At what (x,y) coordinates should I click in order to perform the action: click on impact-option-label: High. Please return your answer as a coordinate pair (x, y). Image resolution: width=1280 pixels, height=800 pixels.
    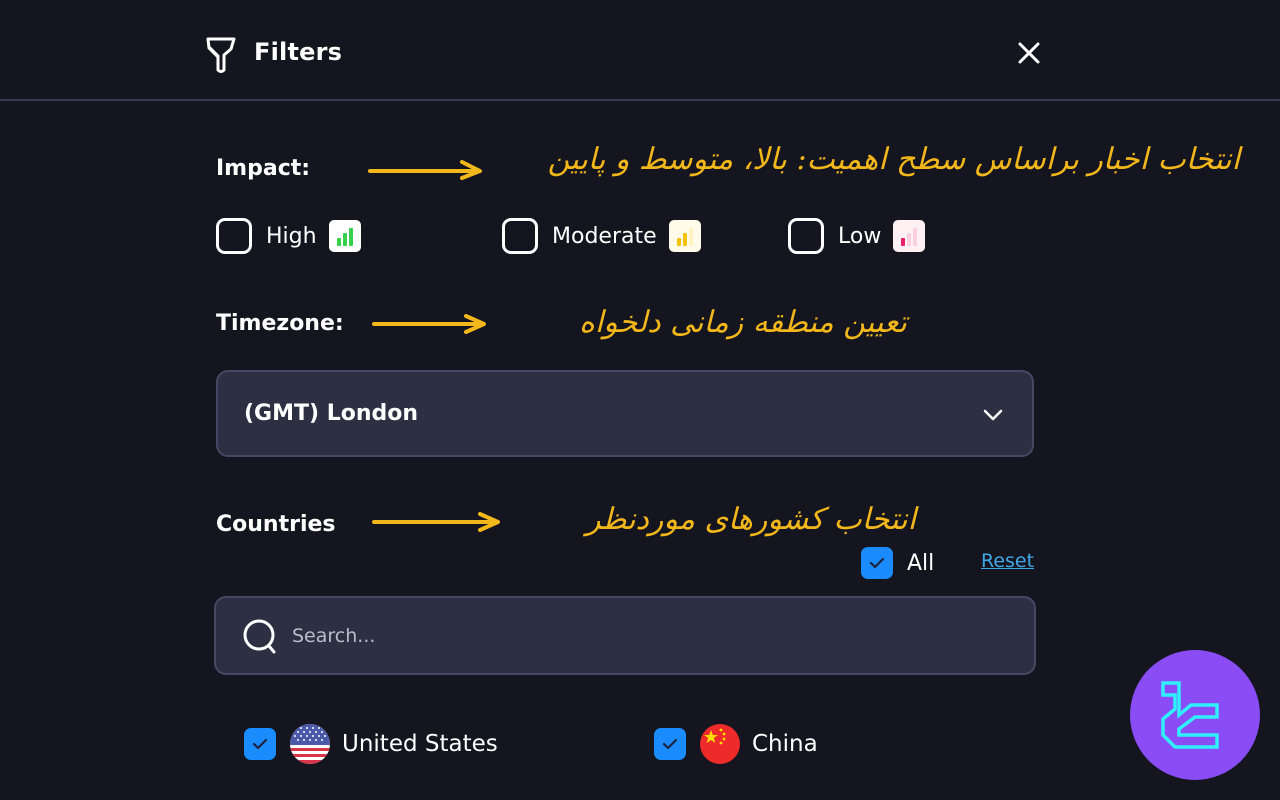
    Looking at the image, I should click on (291, 236).